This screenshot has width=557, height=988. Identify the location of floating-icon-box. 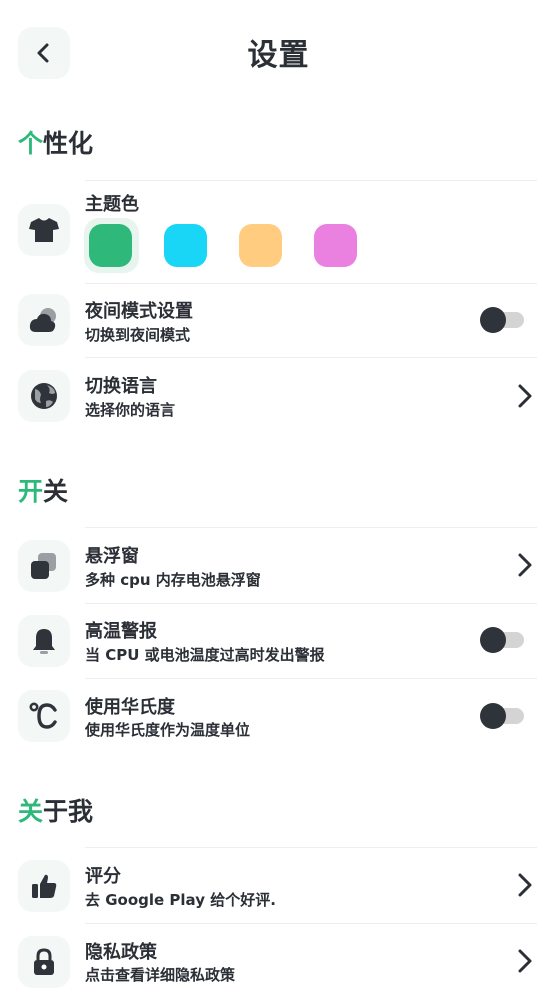
(44, 566).